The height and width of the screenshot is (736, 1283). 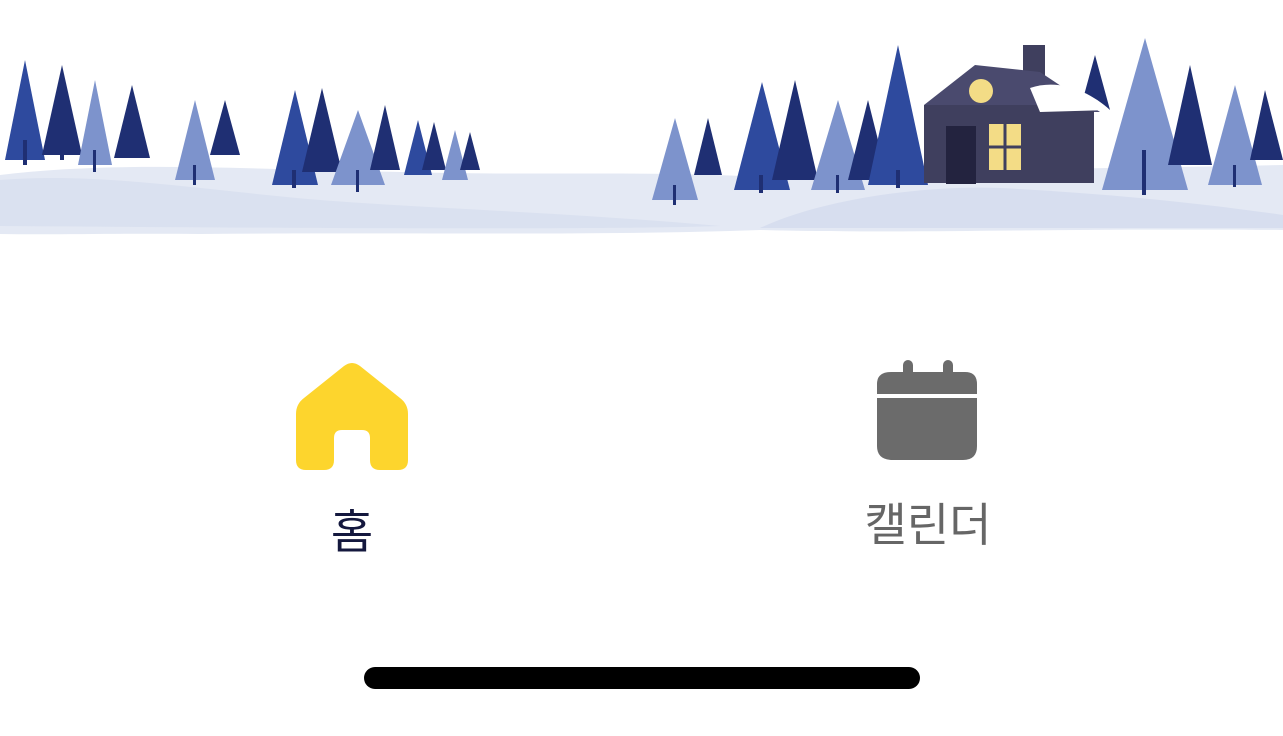 I want to click on tab-home-label: 홈, so click(x=352, y=532).